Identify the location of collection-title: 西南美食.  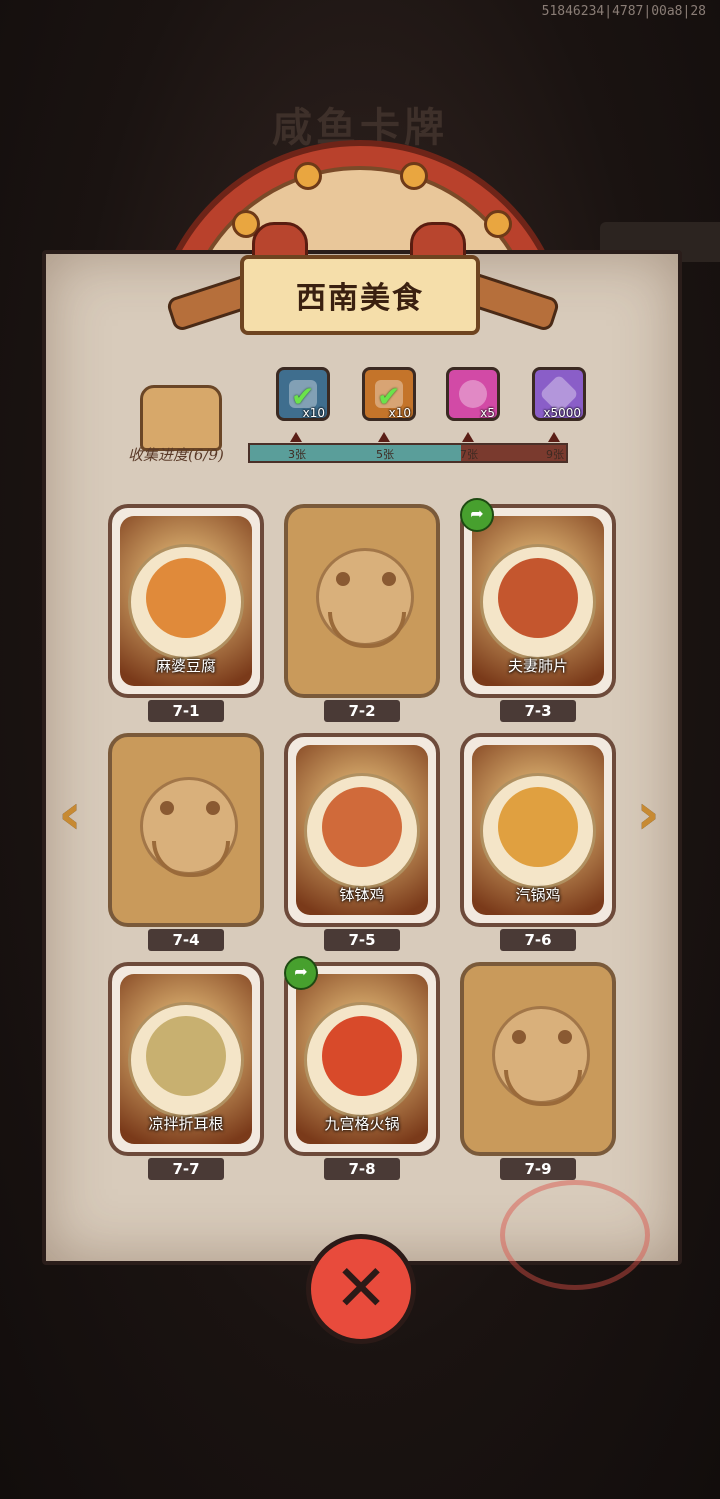
(360, 298).